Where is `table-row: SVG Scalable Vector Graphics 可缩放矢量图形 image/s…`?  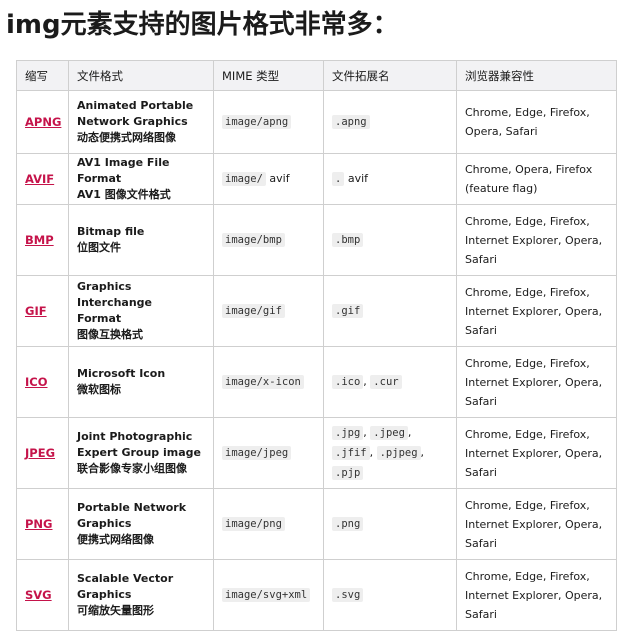
table-row: SVG Scalable Vector Graphics 可缩放矢量图形 image/s… is located at coordinates (316, 595).